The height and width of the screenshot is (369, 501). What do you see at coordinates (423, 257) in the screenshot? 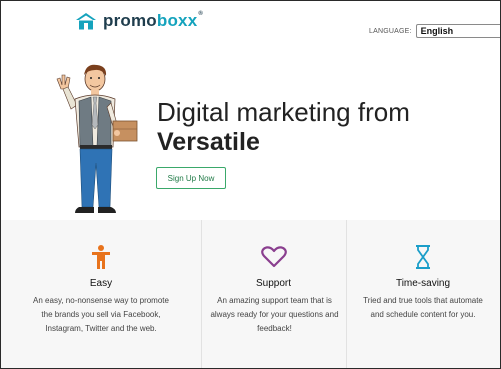
I see `hourglass-icon` at bounding box center [423, 257].